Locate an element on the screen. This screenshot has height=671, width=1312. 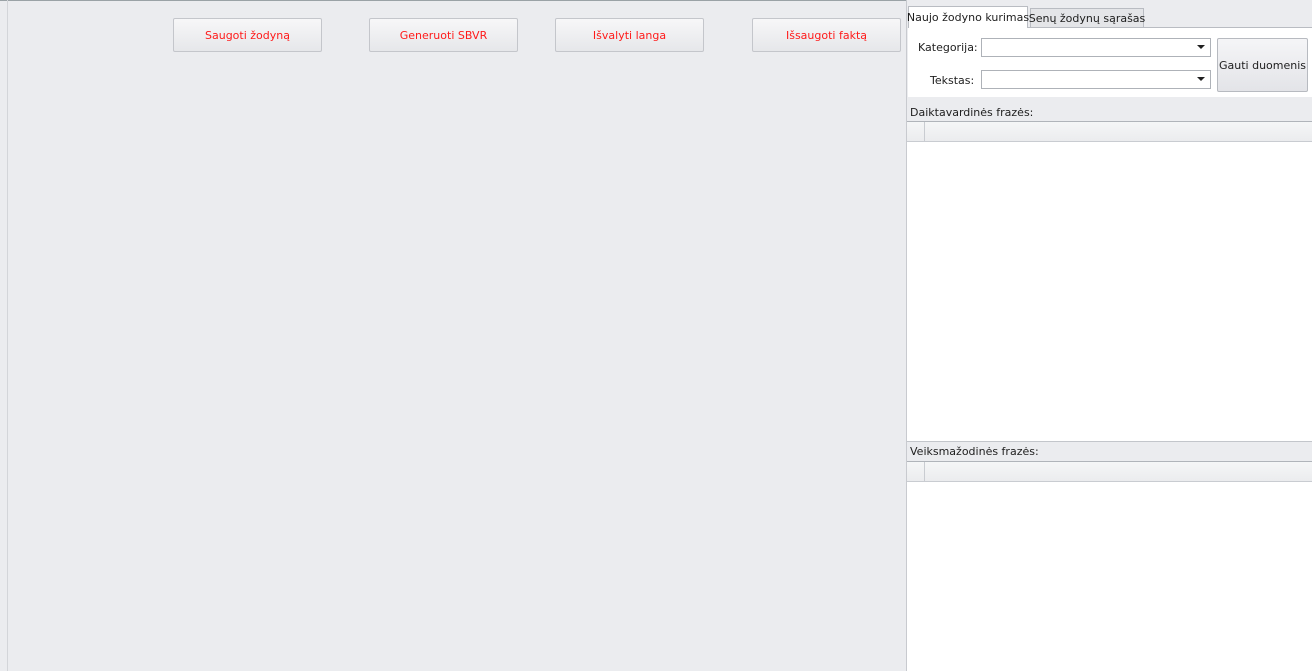
save-dictionary-button: Saugoti žodyną is located at coordinates (247, 35).